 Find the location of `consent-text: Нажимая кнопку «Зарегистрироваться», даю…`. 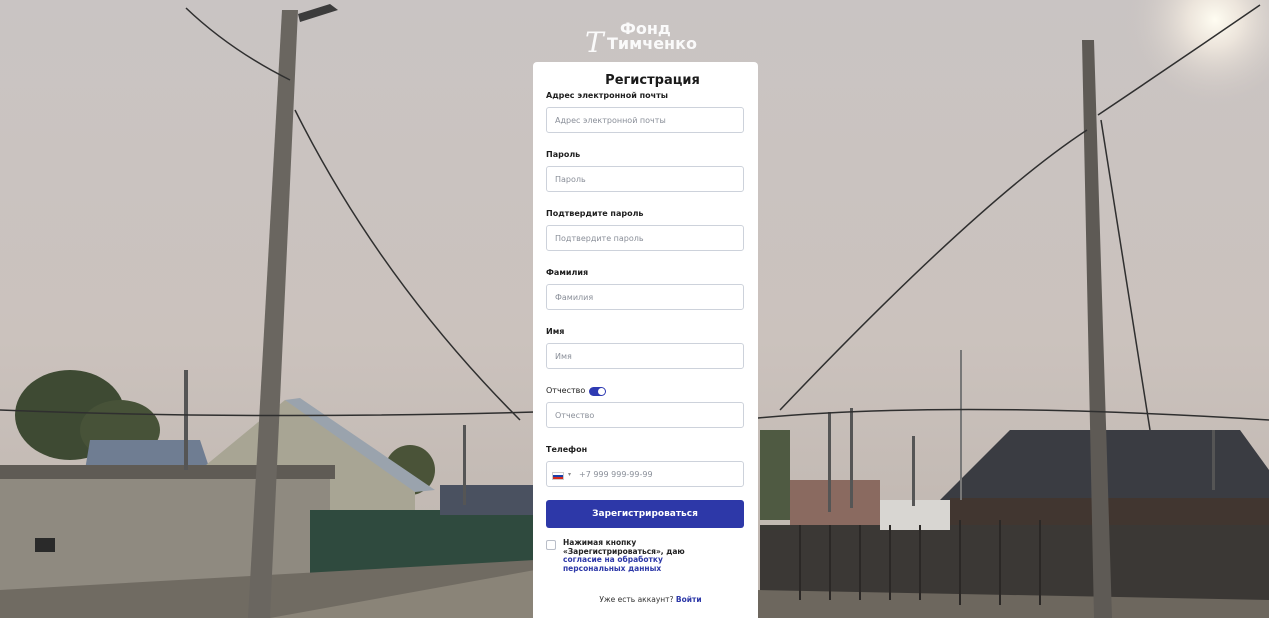

consent-text: Нажимая кнопку «Зарегистрироваться», даю… is located at coordinates (638, 555).